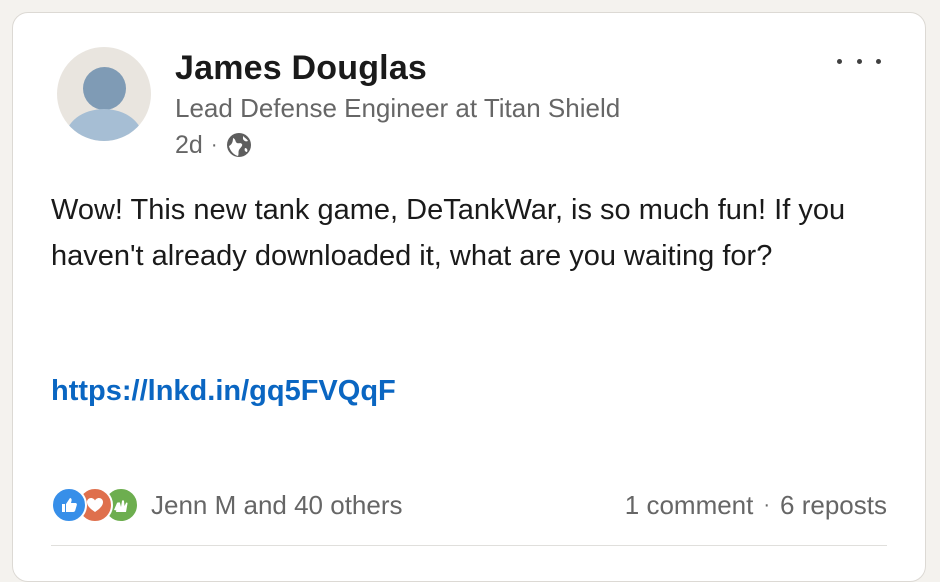 The width and height of the screenshot is (940, 582). Describe the element at coordinates (689, 505) in the screenshot. I see `comments-count: 1 comment` at that location.